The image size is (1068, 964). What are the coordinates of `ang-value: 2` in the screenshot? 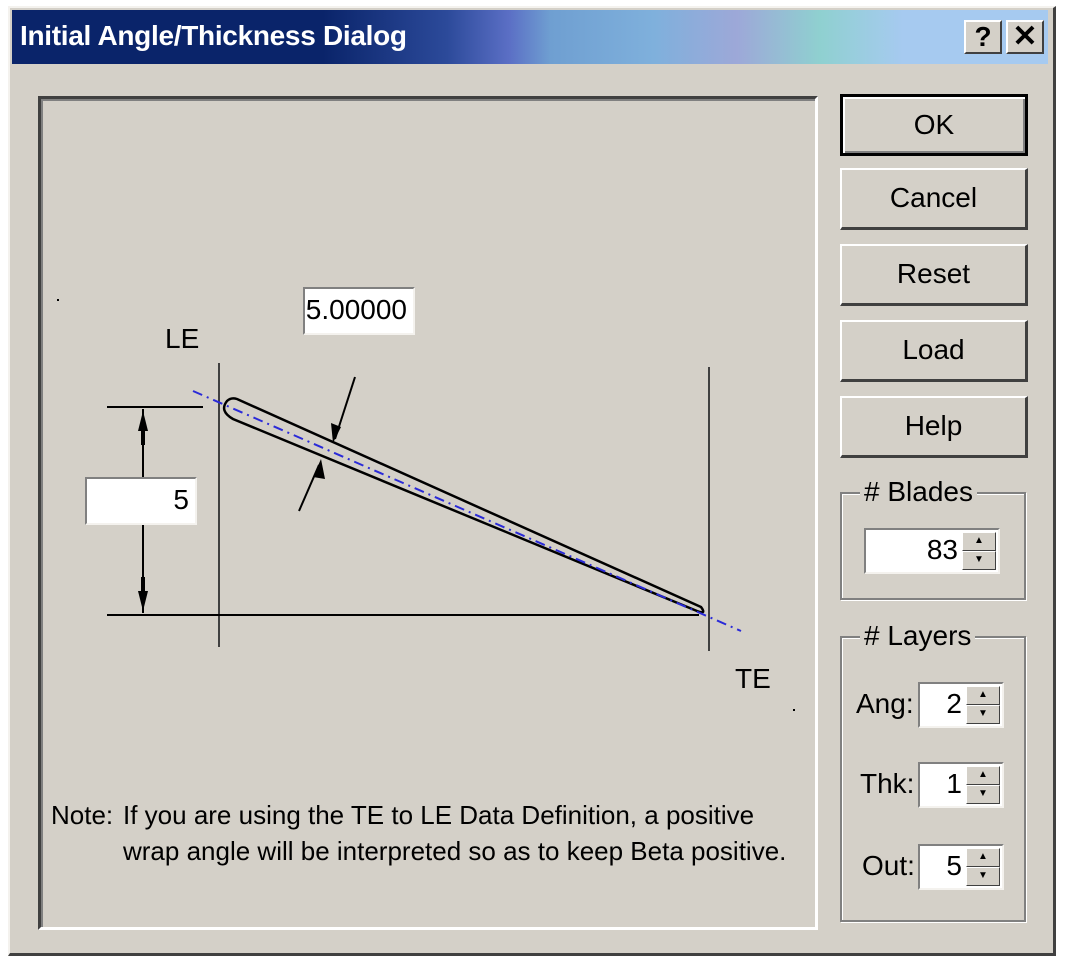 It's located at (954, 703).